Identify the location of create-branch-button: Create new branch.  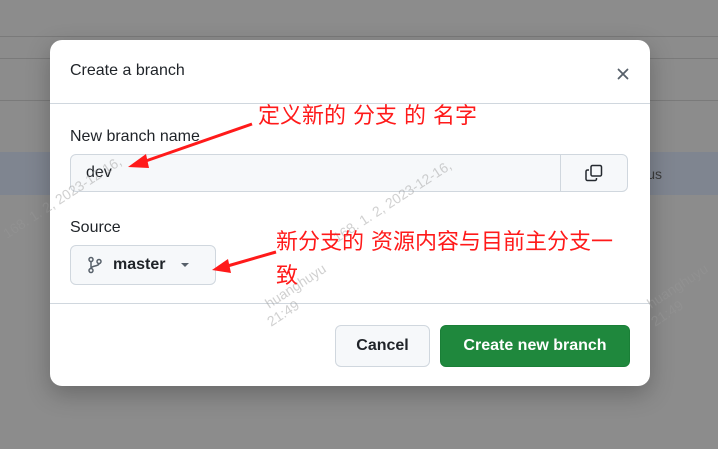
(535, 346).